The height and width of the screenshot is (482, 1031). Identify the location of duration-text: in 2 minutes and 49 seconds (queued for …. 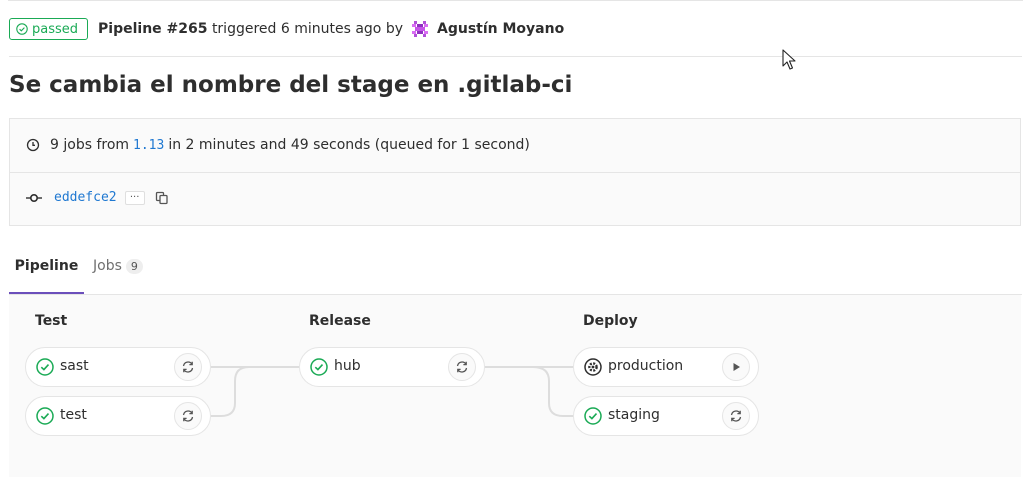
(349, 145).